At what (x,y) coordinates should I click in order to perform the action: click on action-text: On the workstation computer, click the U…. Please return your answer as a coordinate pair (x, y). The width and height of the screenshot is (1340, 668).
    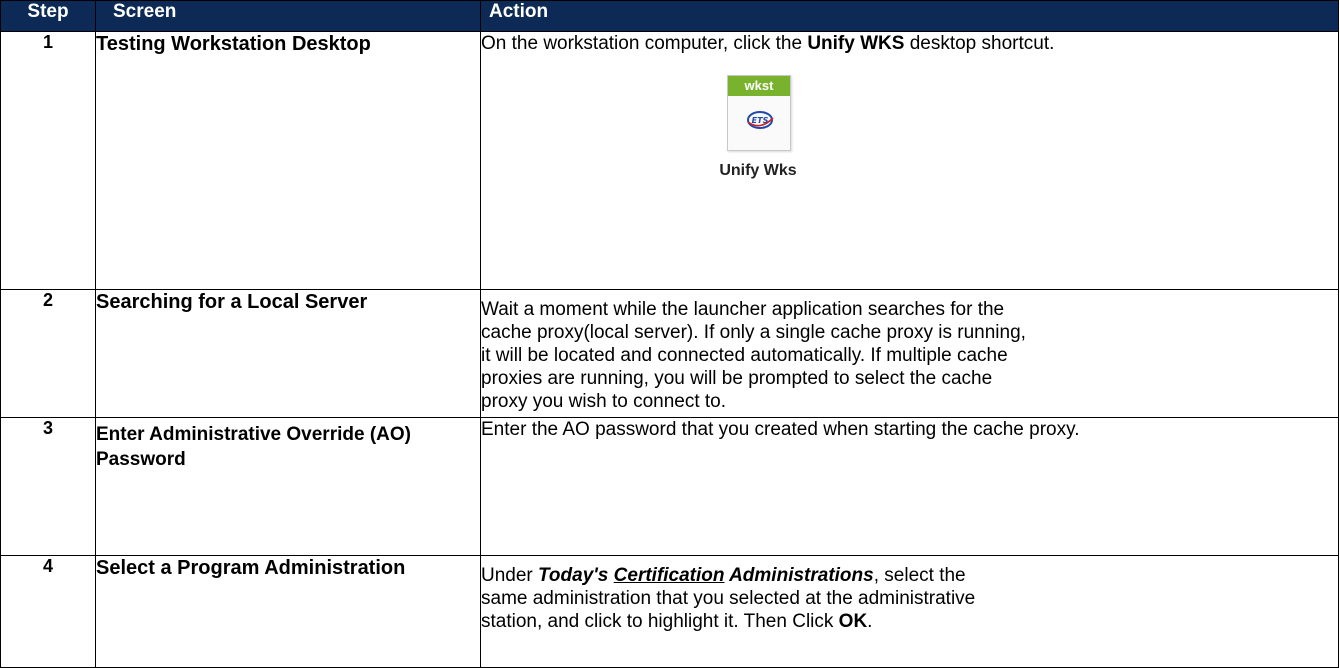
    Looking at the image, I should click on (768, 43).